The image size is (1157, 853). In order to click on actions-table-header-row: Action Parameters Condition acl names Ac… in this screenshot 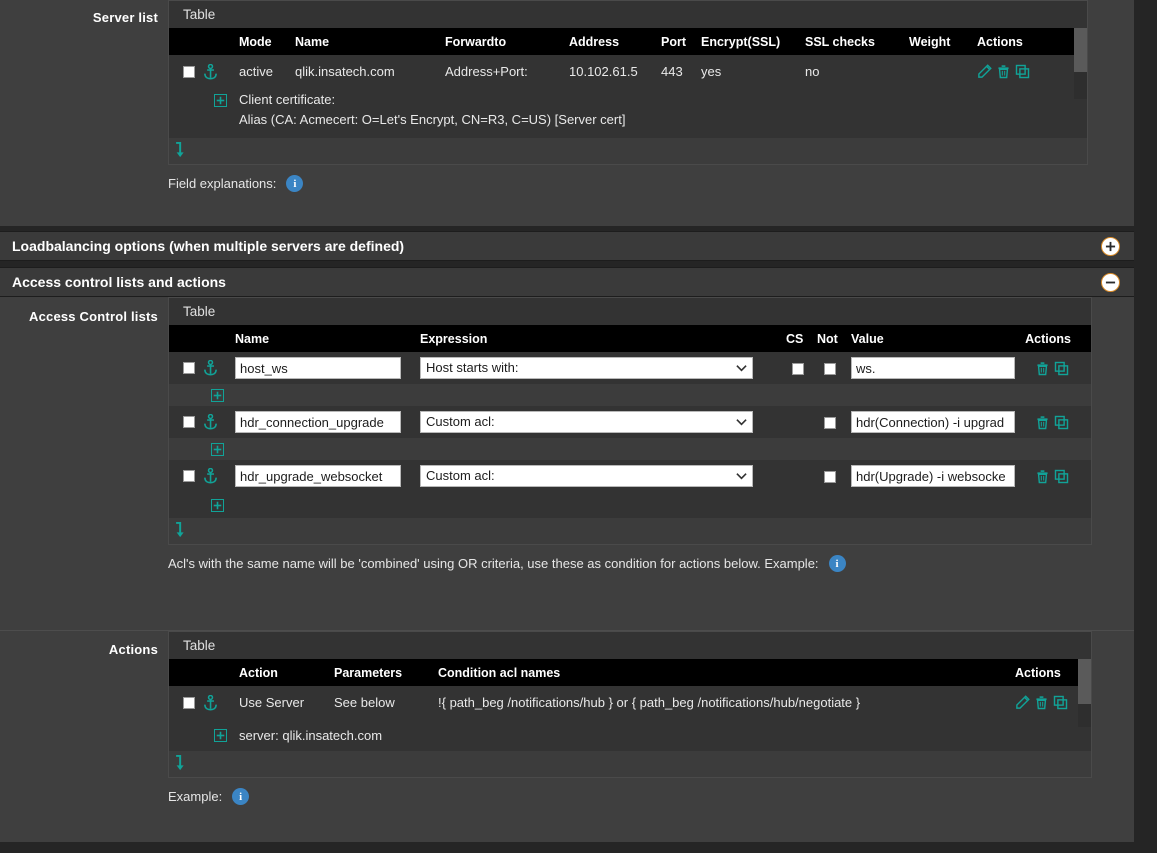, I will do `click(630, 672)`.